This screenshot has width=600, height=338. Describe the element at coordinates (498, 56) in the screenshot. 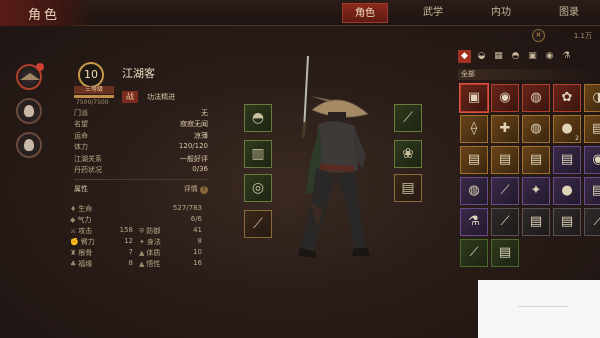

I see `category-armor: ▦` at that location.